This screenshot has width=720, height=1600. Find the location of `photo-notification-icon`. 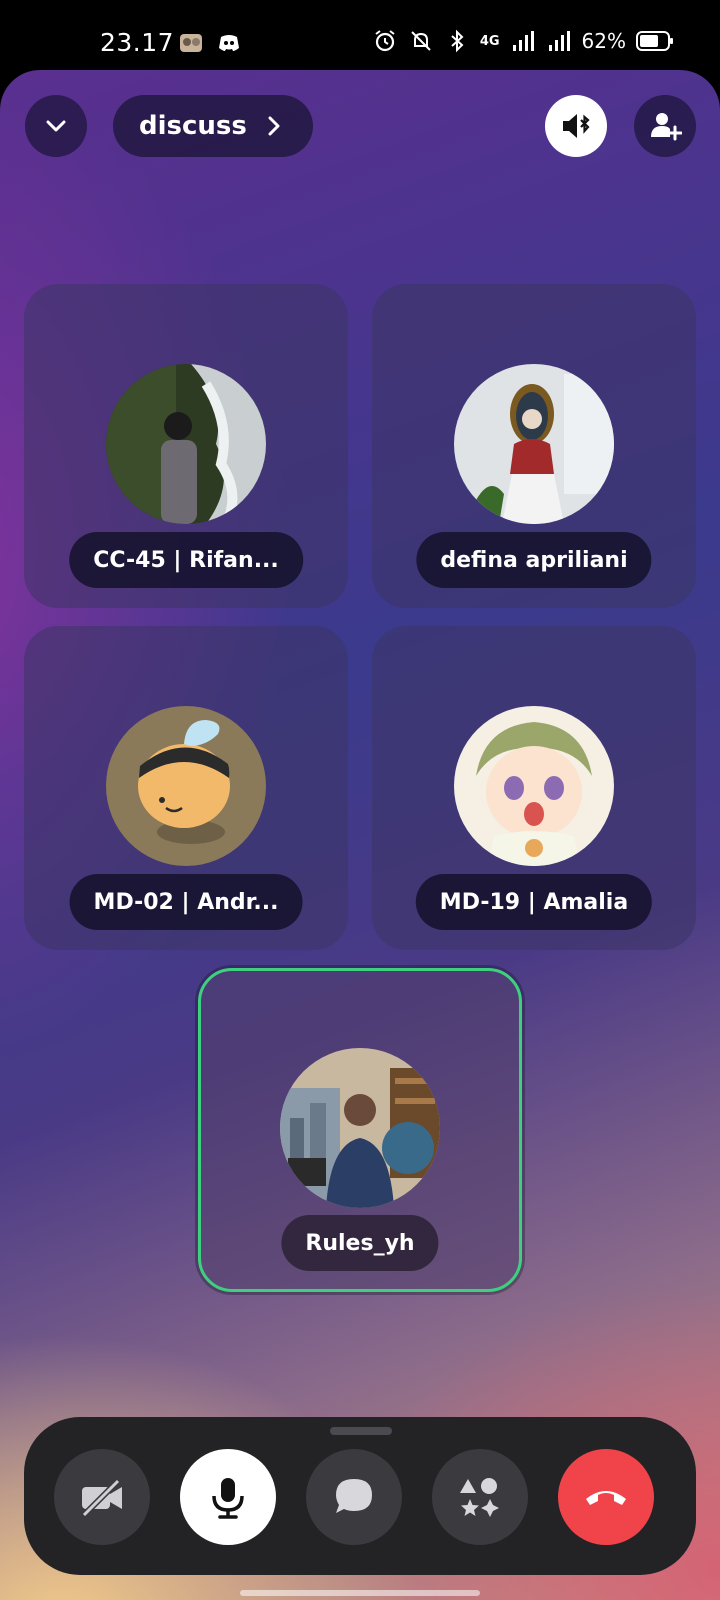

photo-notification-icon is located at coordinates (191, 43).